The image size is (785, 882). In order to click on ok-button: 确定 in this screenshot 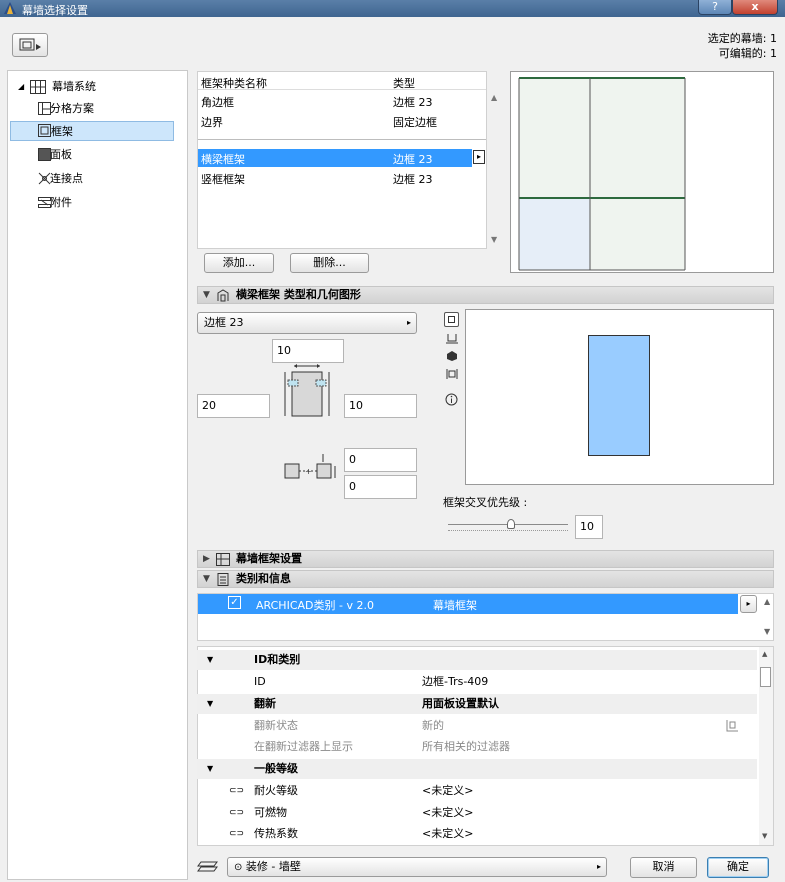, I will do `click(738, 867)`.